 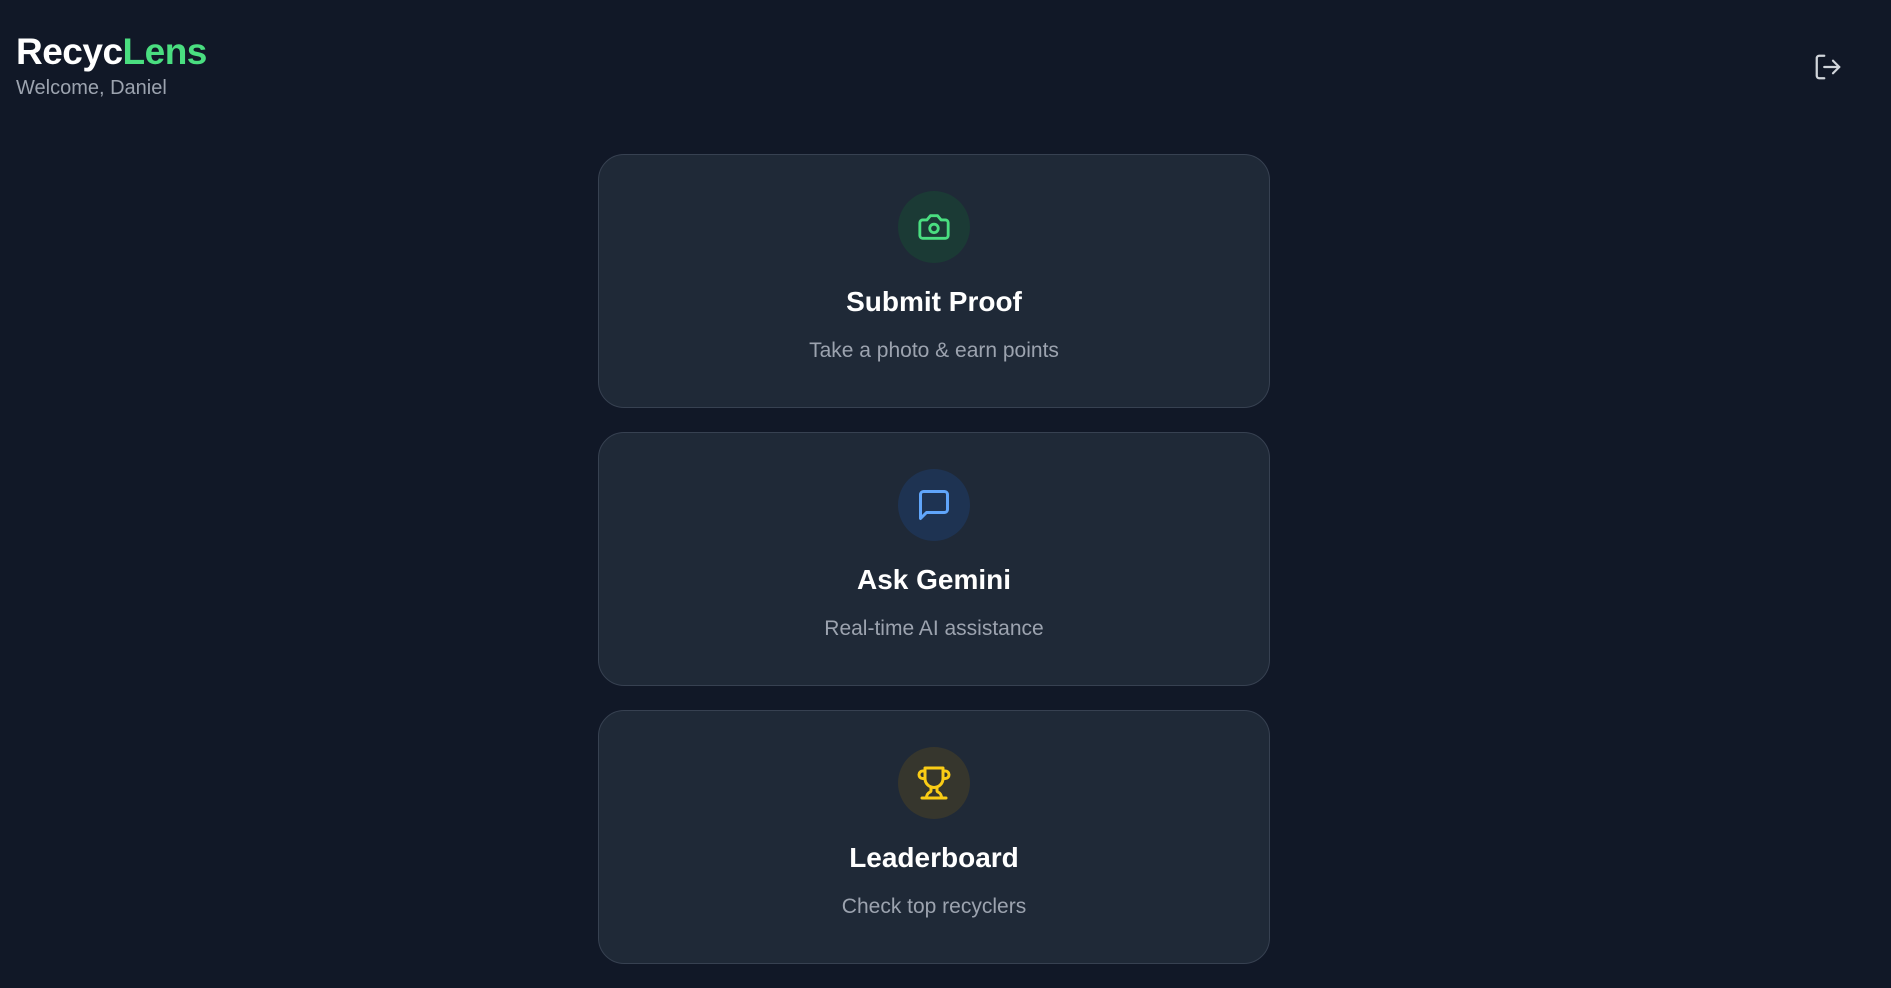 What do you see at coordinates (69, 51) in the screenshot?
I see `brand-name-part-1: Recyc` at bounding box center [69, 51].